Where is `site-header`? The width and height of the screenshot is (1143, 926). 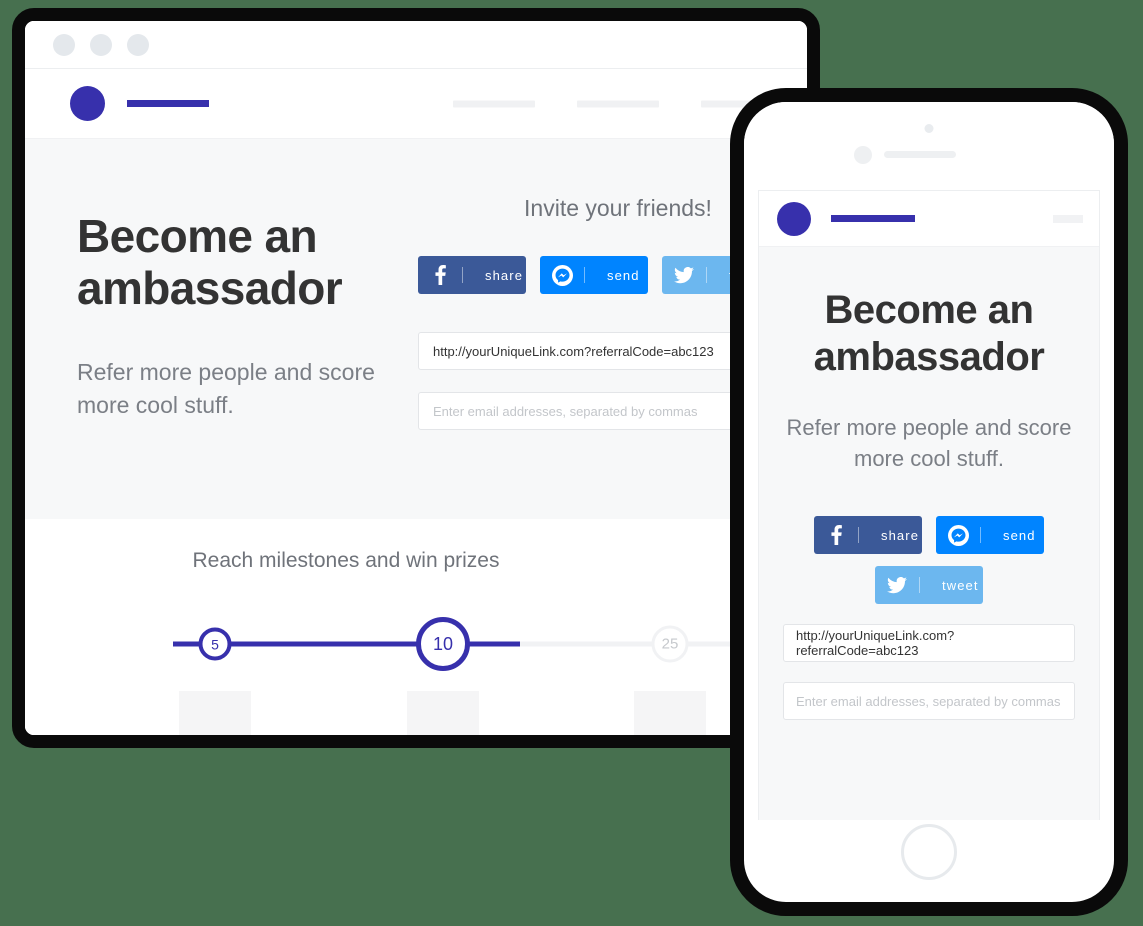
site-header is located at coordinates (416, 104).